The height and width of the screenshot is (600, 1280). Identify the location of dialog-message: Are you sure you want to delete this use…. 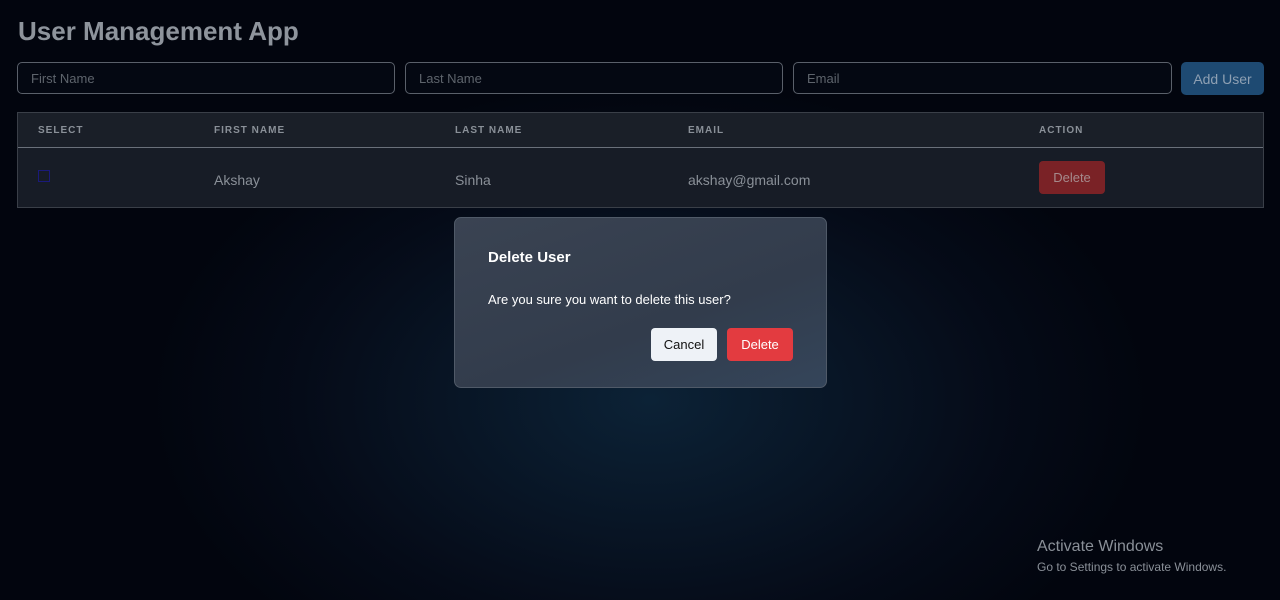
(609, 299).